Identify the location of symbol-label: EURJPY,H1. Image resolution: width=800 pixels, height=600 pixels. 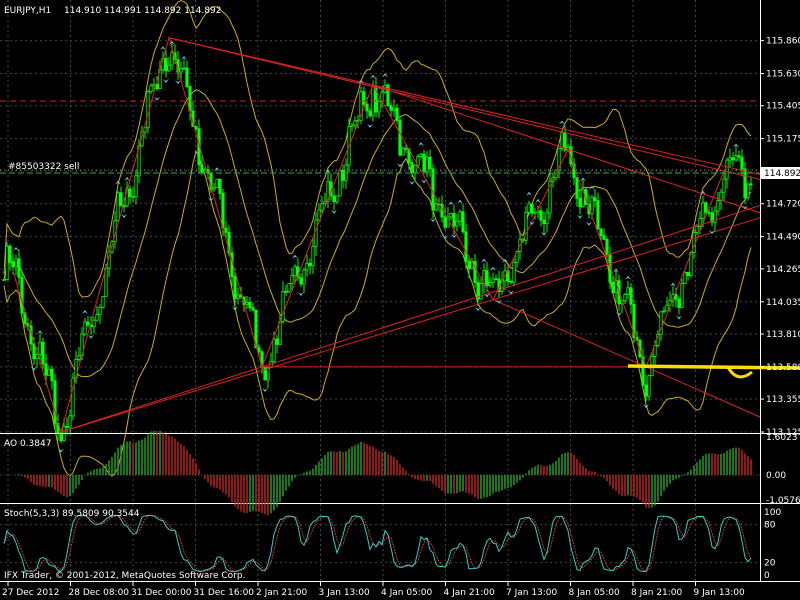
(27, 11).